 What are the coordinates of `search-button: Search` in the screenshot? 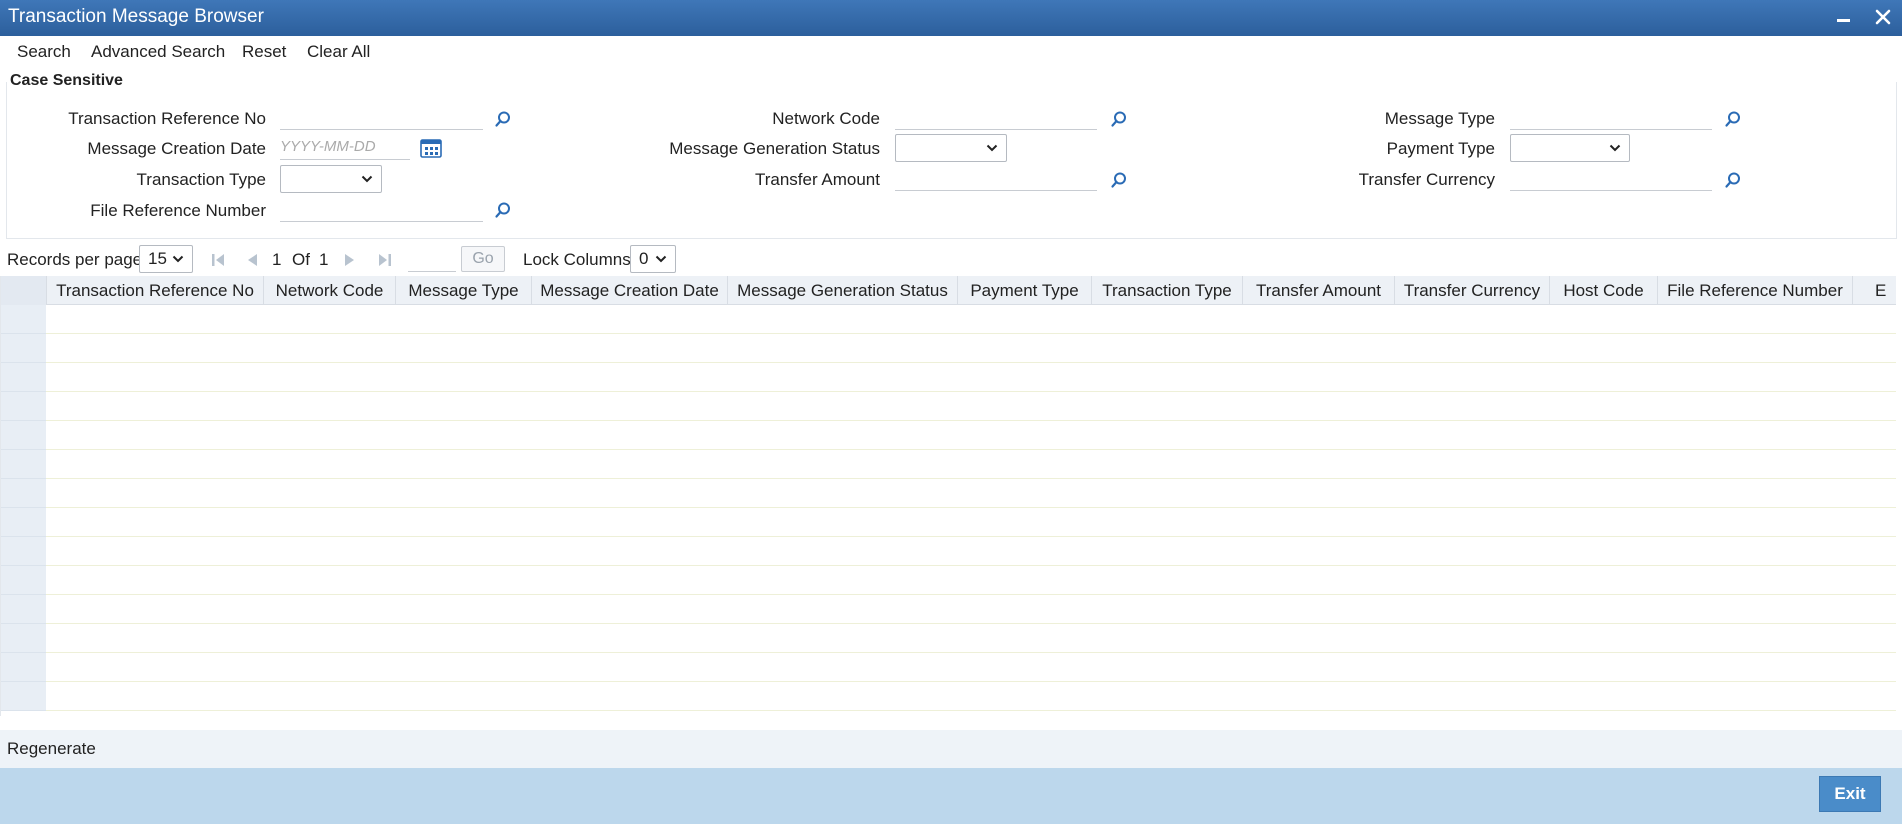 It's located at (44, 52).